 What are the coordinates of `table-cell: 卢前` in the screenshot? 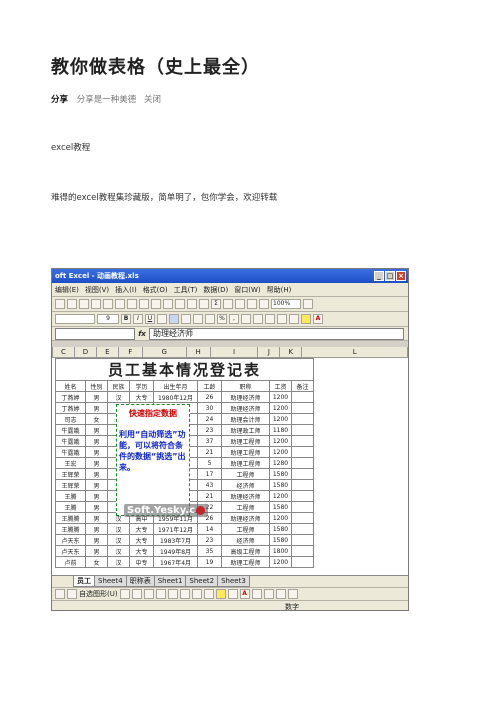 It's located at (70, 562).